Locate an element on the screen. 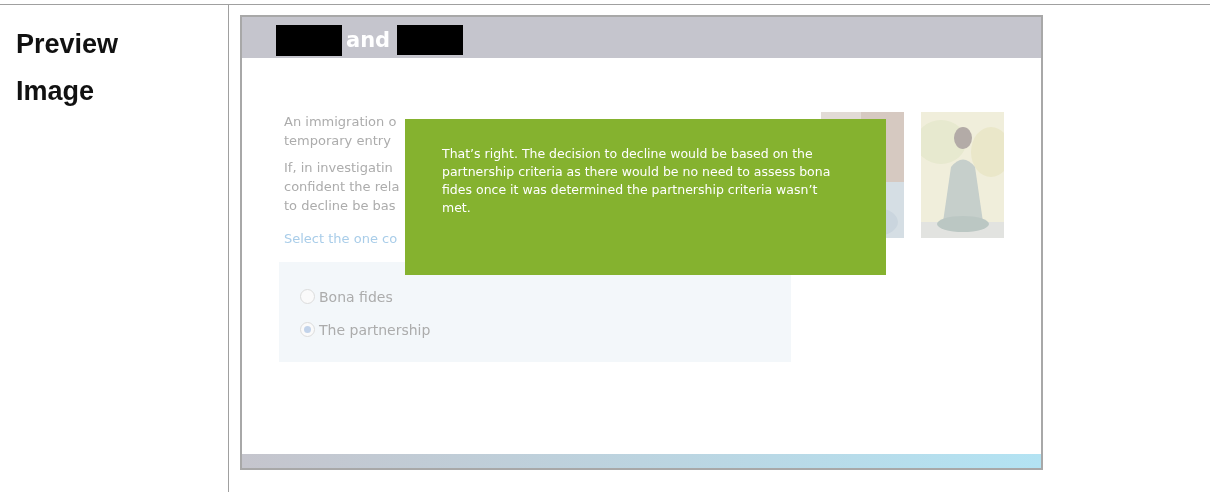  instruction-text: Select the one co is located at coordinates (341, 239).